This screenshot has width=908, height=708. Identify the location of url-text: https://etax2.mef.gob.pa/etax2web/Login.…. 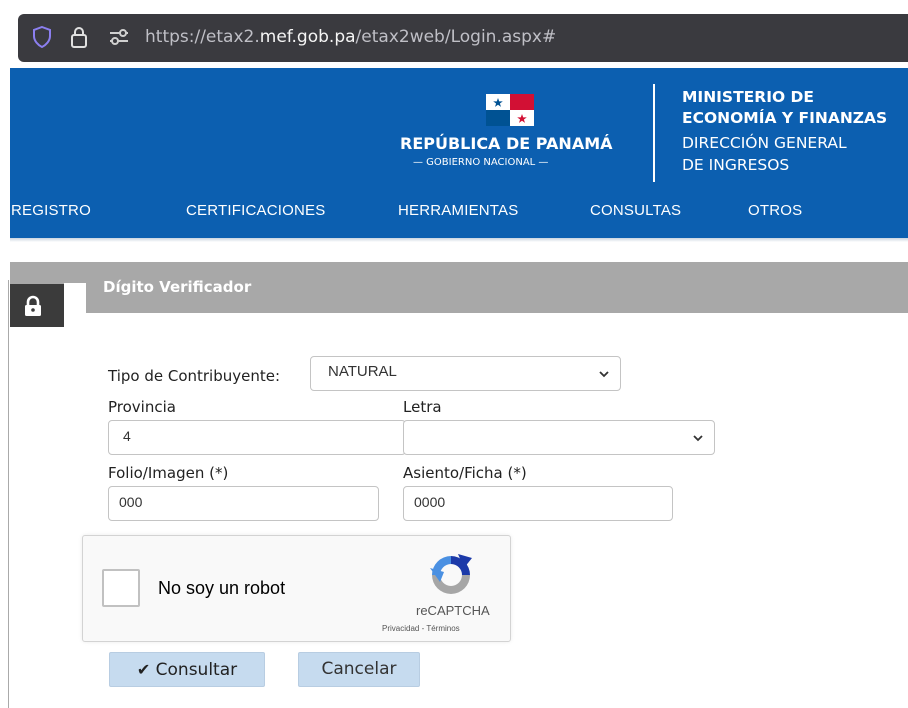
(350, 37).